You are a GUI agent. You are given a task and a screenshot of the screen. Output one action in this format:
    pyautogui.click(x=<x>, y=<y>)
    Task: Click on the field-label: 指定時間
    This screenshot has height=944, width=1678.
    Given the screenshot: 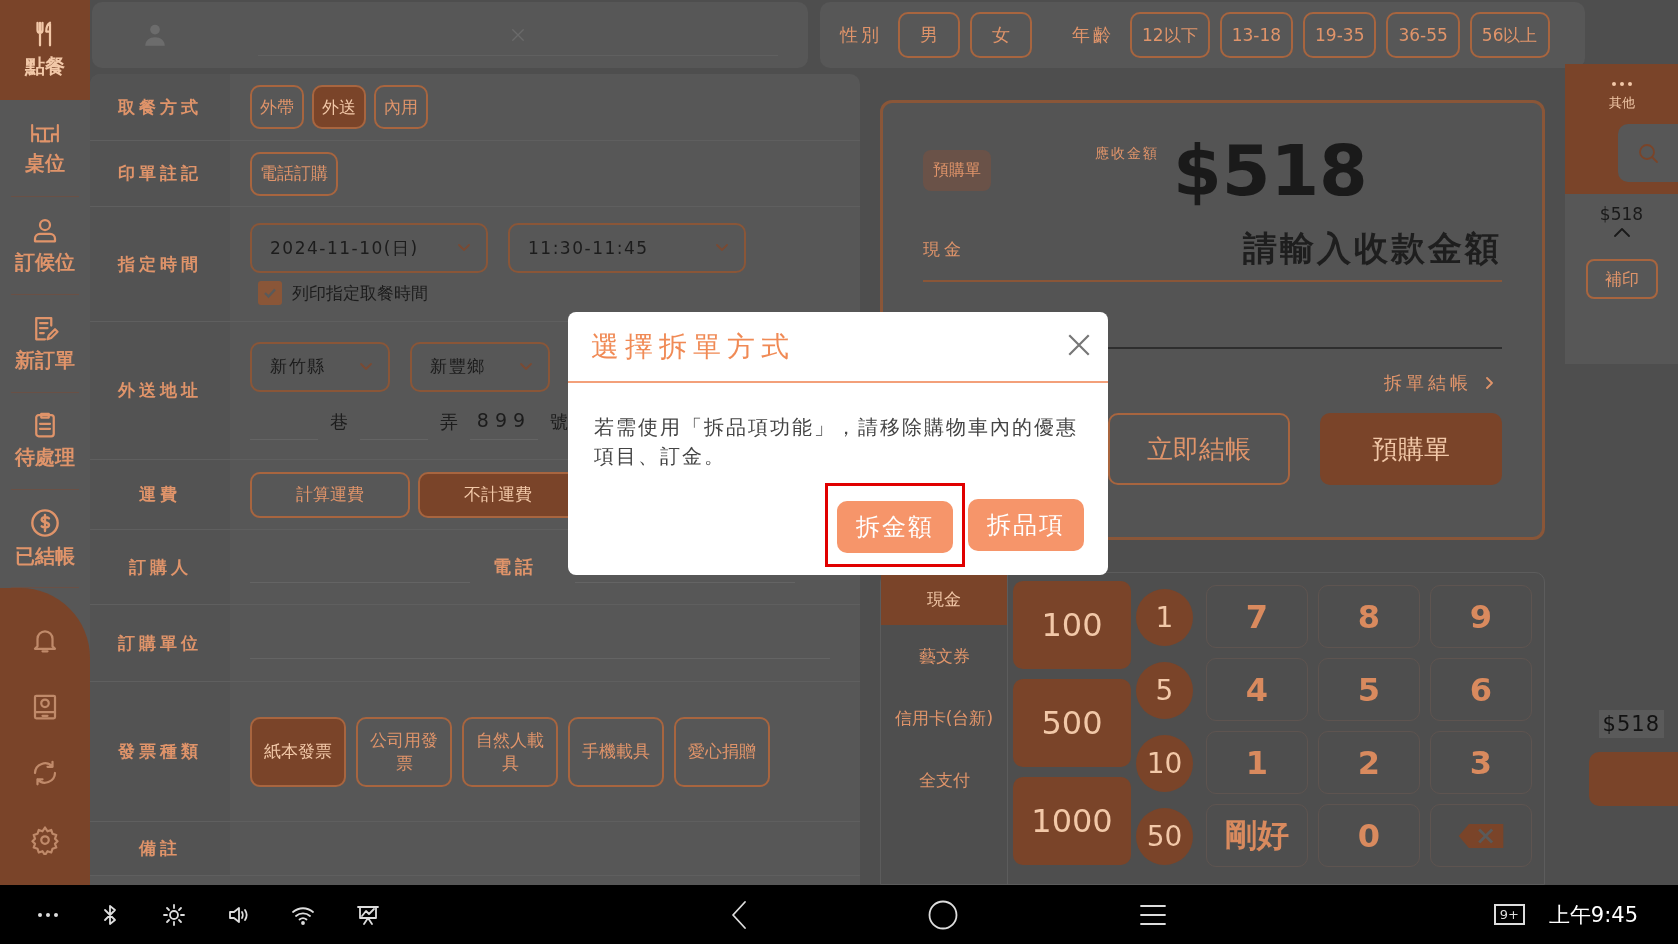 What is the action you would take?
    pyautogui.click(x=160, y=264)
    